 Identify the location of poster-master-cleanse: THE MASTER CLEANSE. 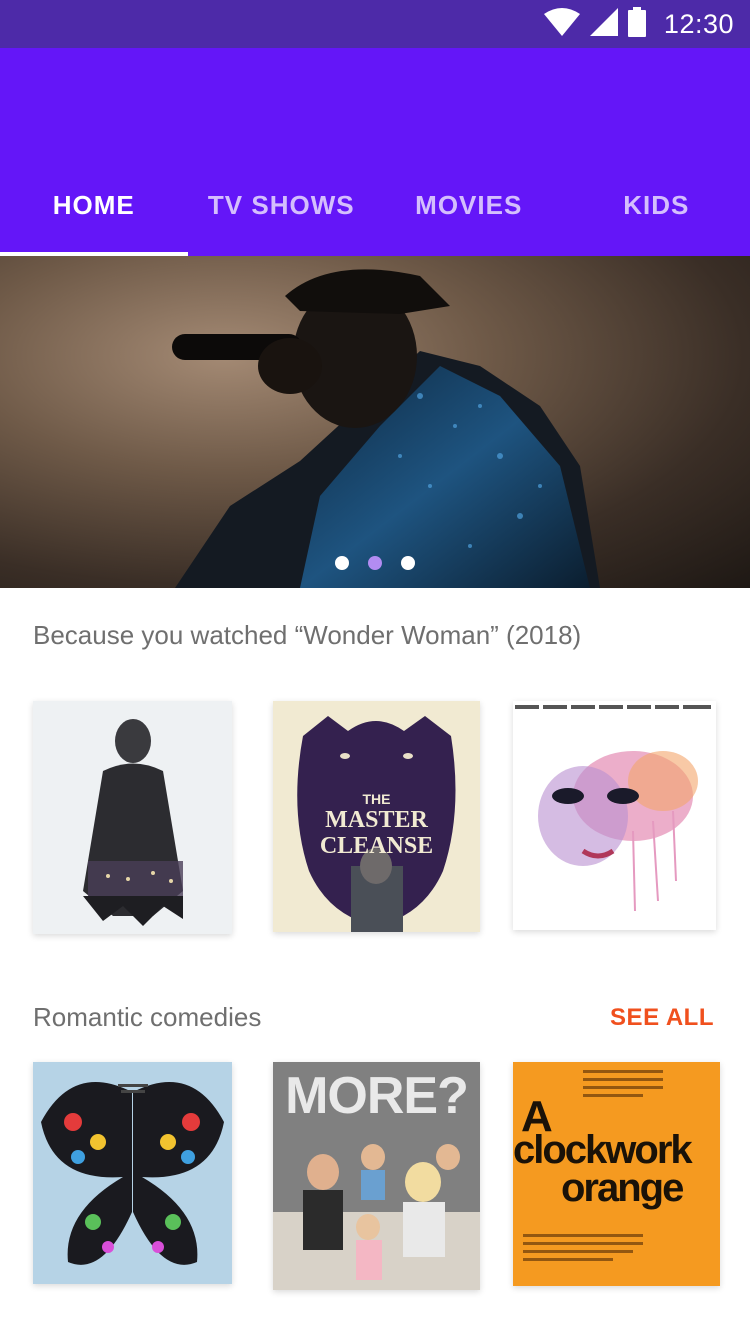
(376, 816).